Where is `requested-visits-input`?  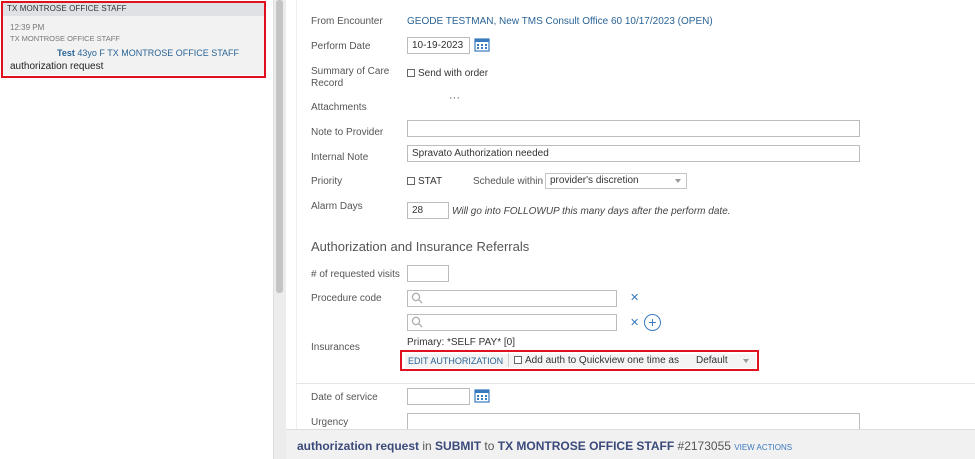 requested-visits-input is located at coordinates (428, 273).